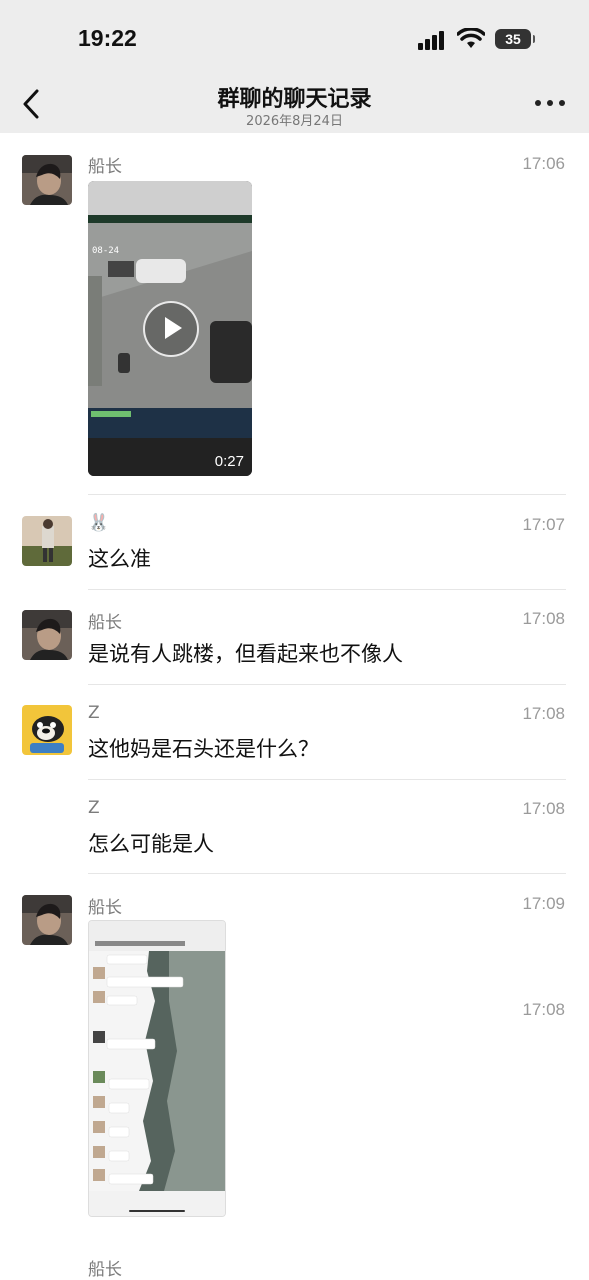  Describe the element at coordinates (543, 903) in the screenshot. I see `message-time: 17:09` at that location.